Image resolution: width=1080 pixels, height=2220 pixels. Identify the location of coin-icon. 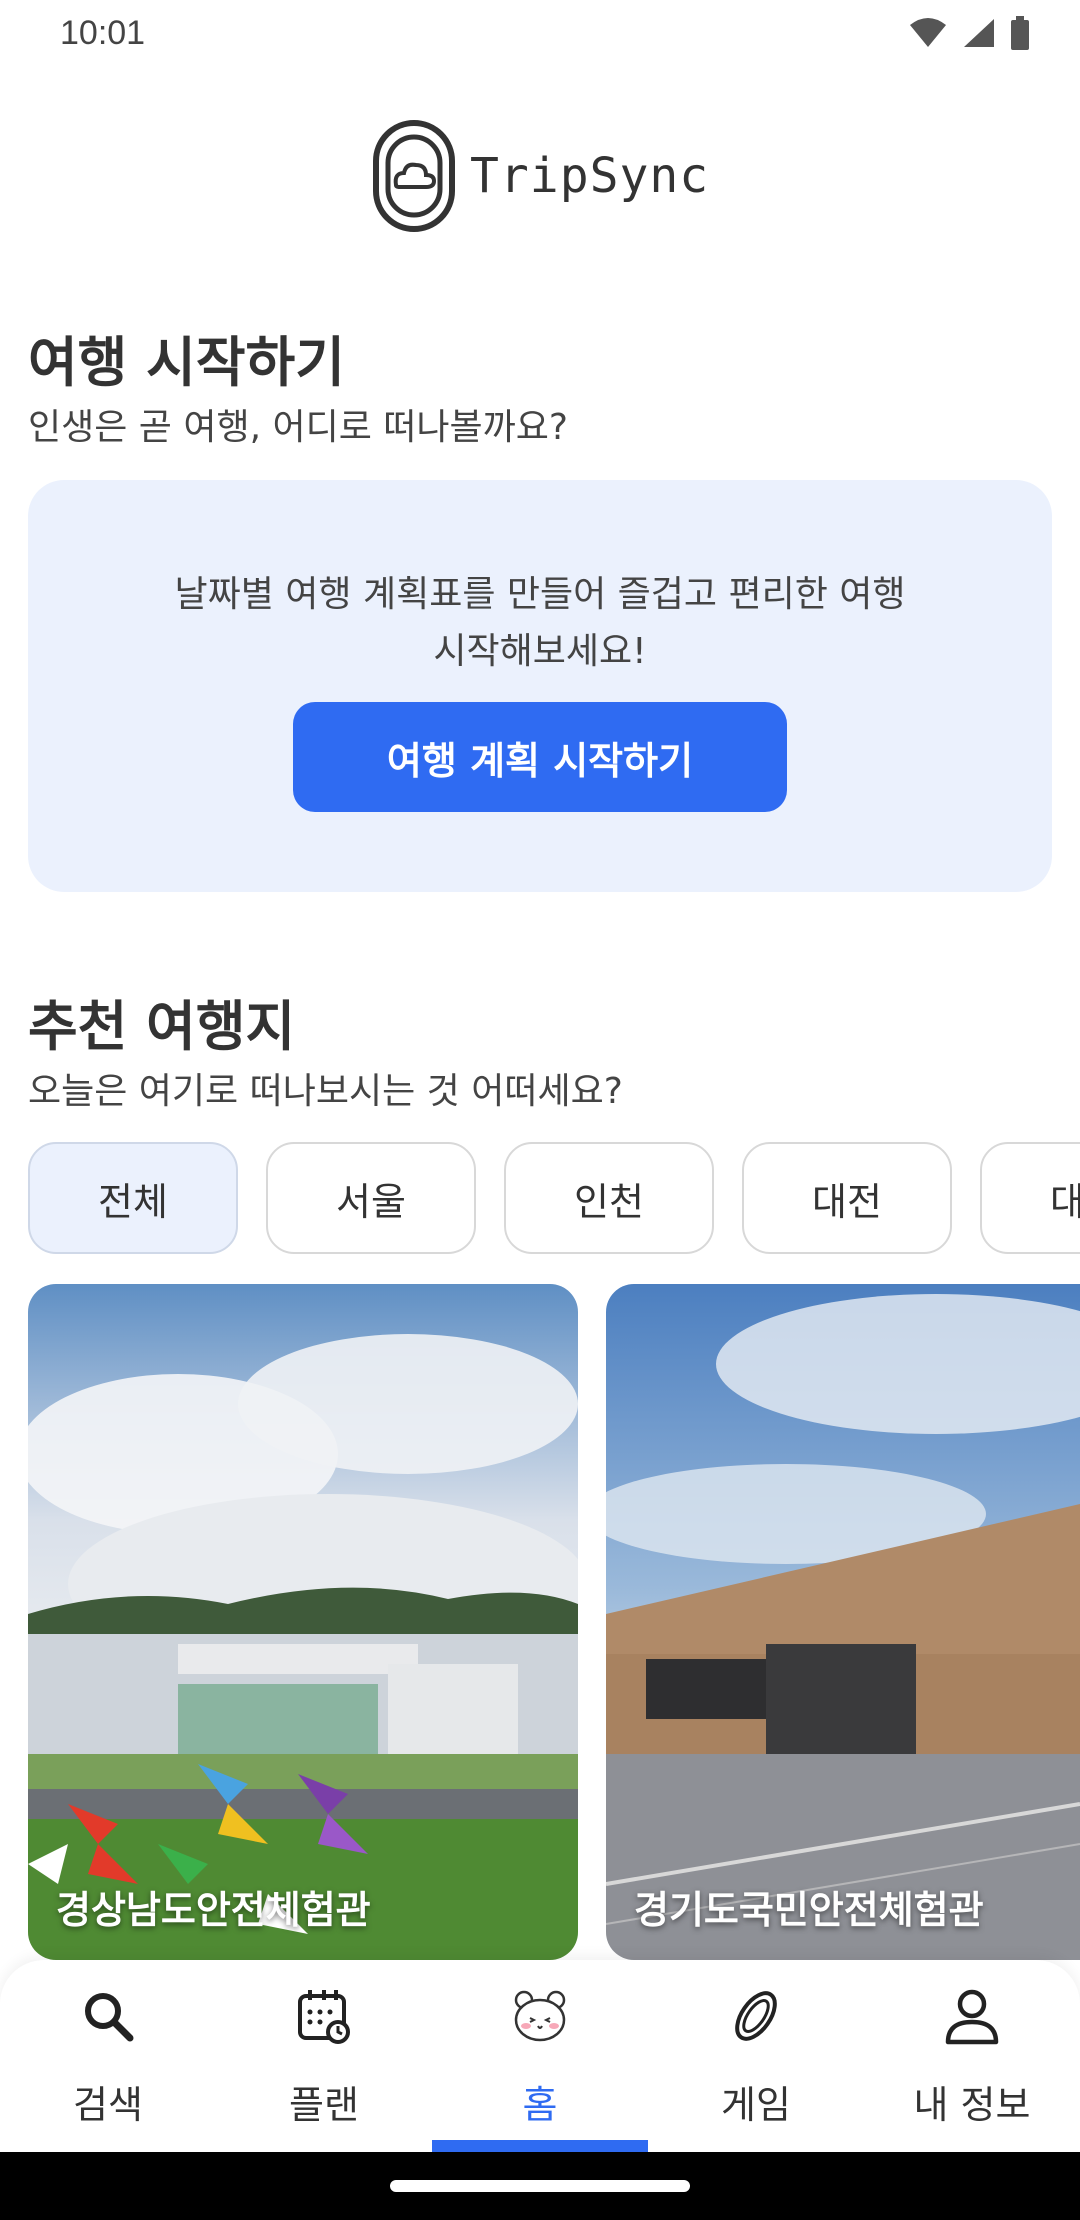
(756, 2016).